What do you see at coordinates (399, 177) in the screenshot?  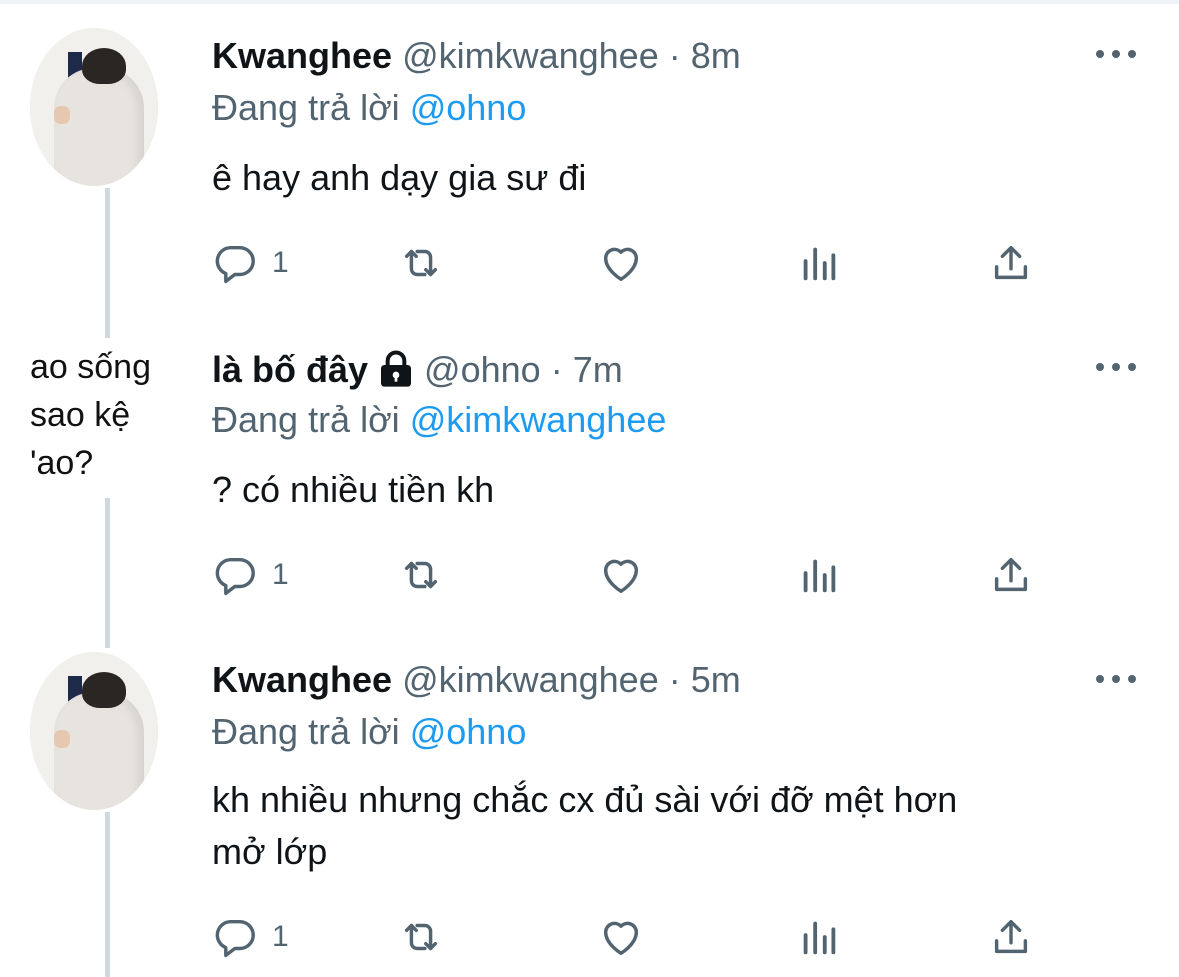 I see `tweet-text: ê hay anh dạy gia sư đi` at bounding box center [399, 177].